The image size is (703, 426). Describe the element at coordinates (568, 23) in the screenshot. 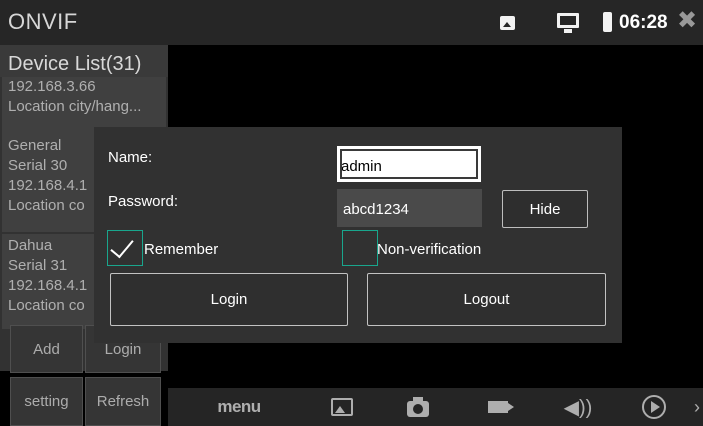

I see `monitor-icon` at that location.